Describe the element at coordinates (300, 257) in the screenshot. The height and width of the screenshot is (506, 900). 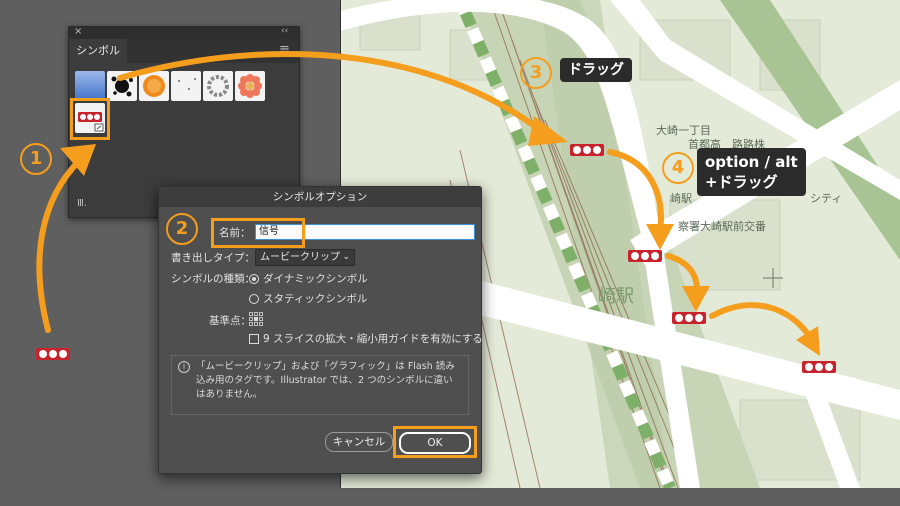
I see `export-type-value: ムービークリップ` at that location.